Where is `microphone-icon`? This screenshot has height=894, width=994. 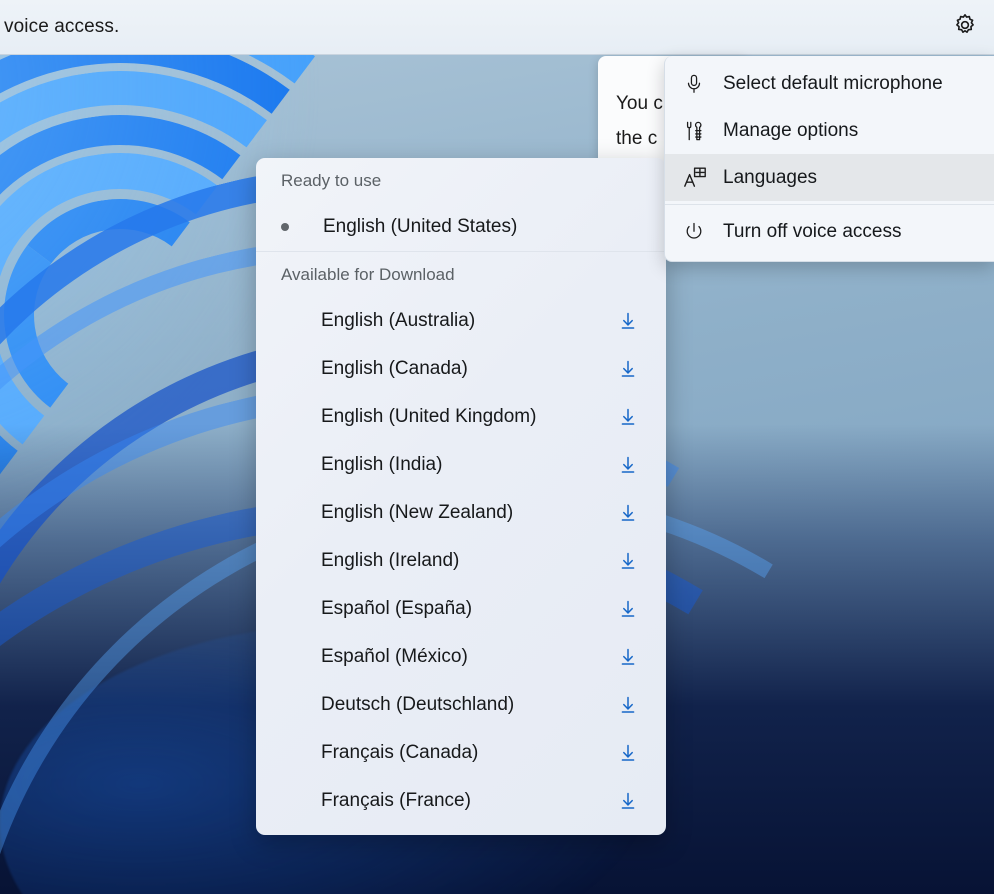 microphone-icon is located at coordinates (700, 84).